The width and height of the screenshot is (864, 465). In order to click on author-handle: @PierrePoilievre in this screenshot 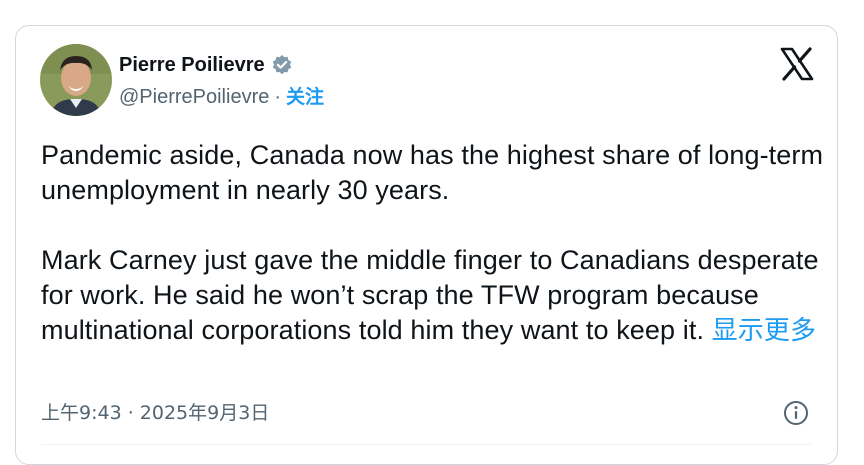, I will do `click(194, 97)`.